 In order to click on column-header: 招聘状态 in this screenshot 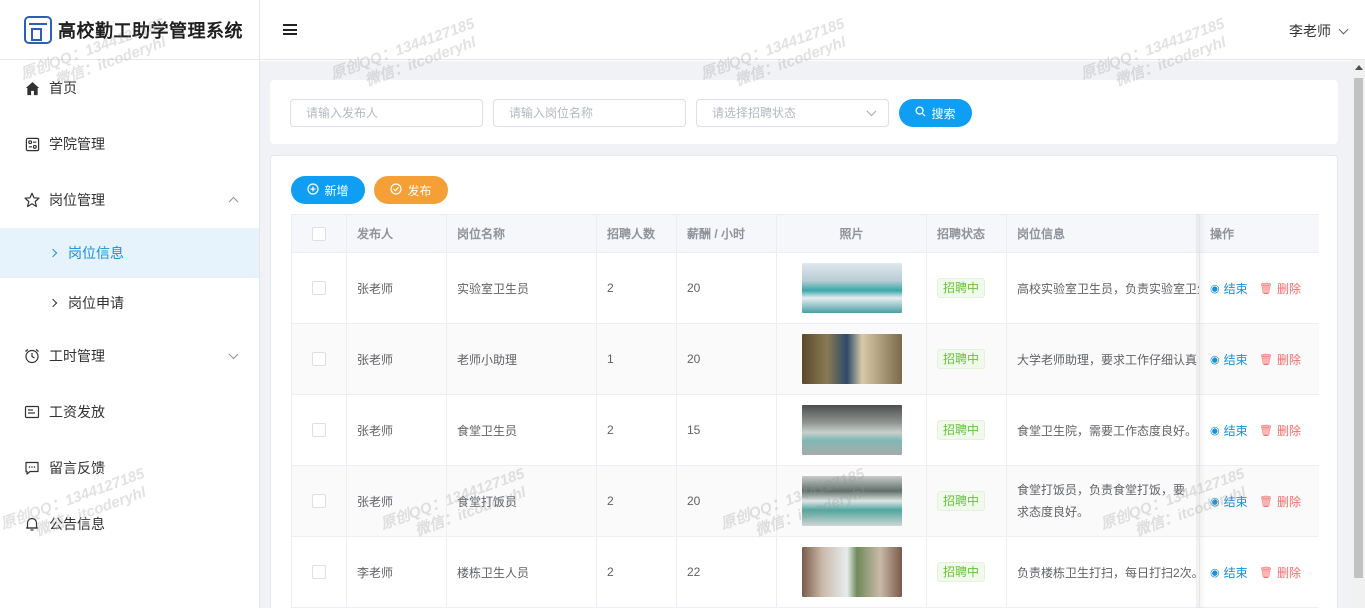, I will do `click(966, 233)`.